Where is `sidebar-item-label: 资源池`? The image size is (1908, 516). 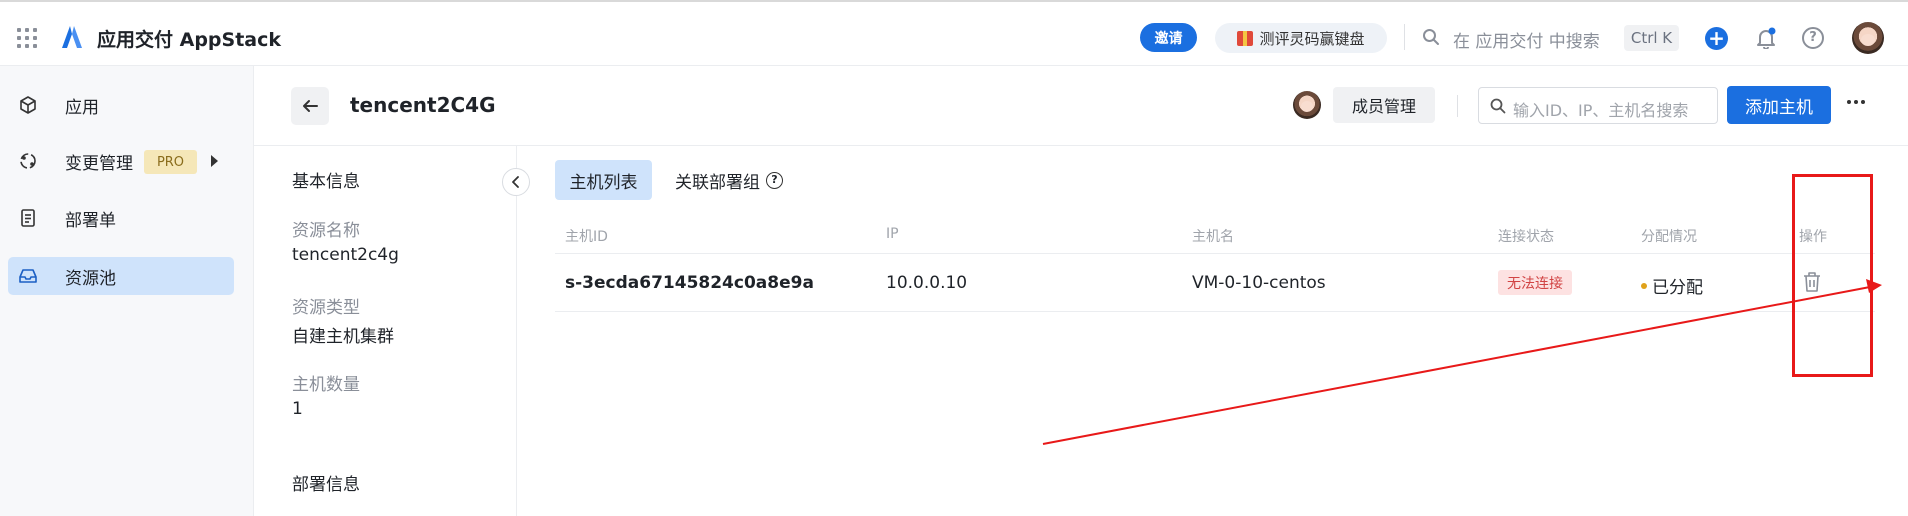 sidebar-item-label: 资源池 is located at coordinates (90, 278).